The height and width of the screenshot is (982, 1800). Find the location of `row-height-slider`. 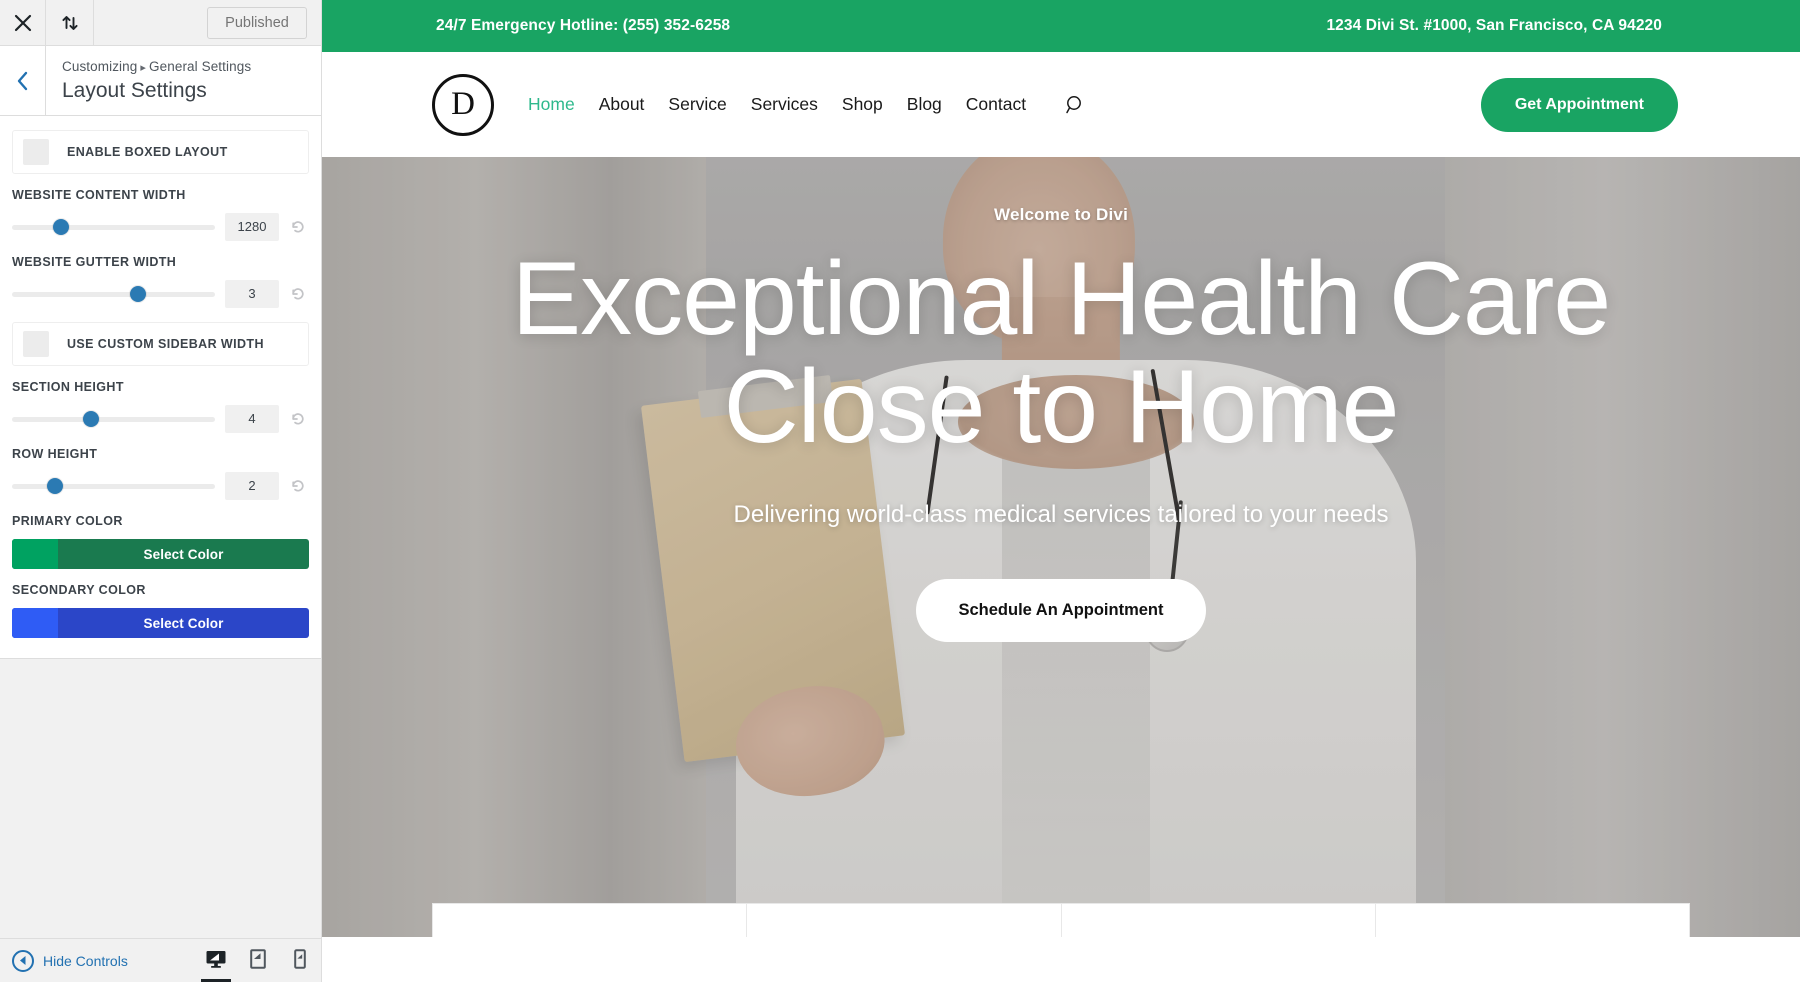

row-height-slider is located at coordinates (113, 486).